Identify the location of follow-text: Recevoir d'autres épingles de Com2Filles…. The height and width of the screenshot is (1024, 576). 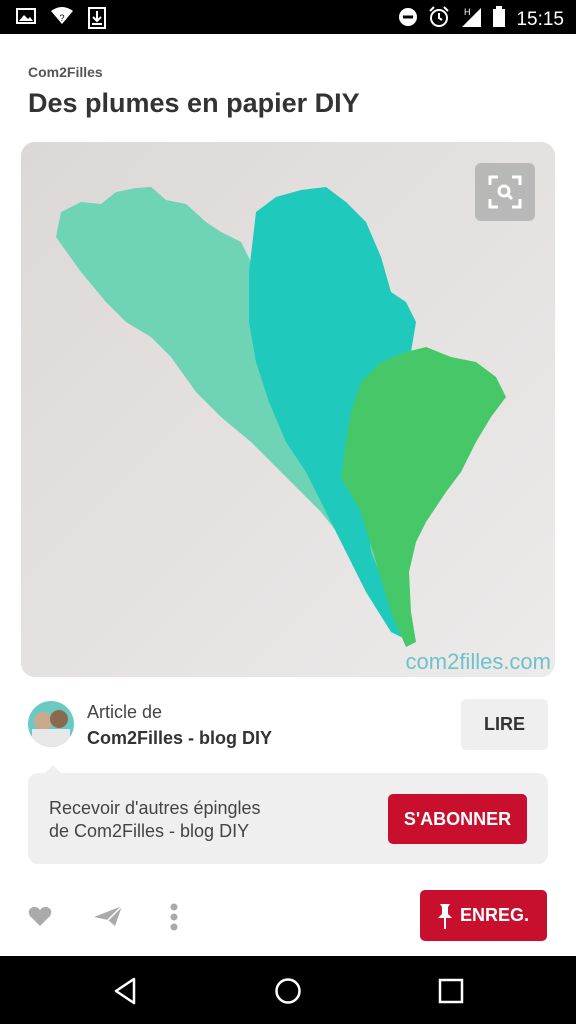
(155, 820).